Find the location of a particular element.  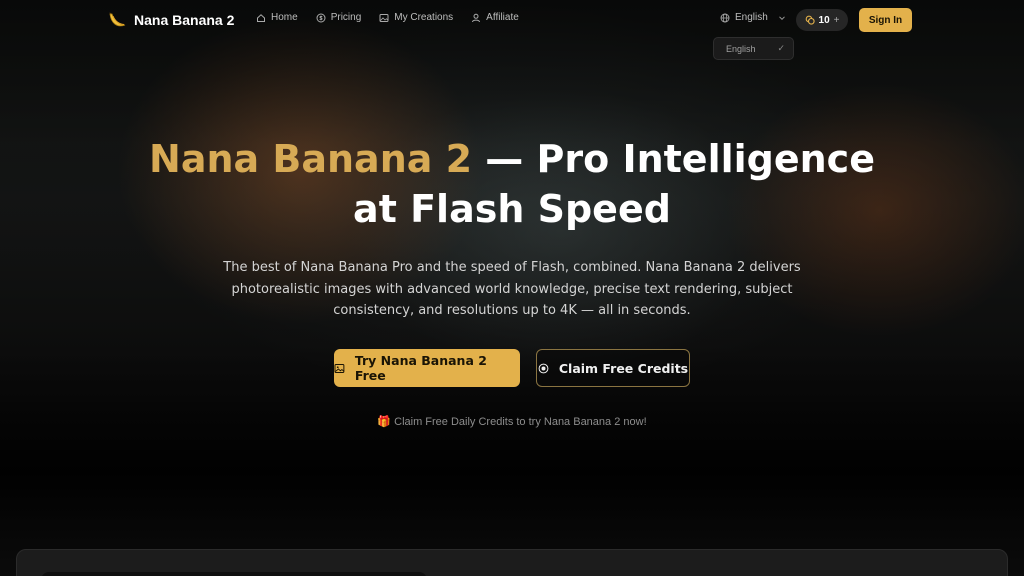

nav-item-label: Pricing is located at coordinates (346, 17).